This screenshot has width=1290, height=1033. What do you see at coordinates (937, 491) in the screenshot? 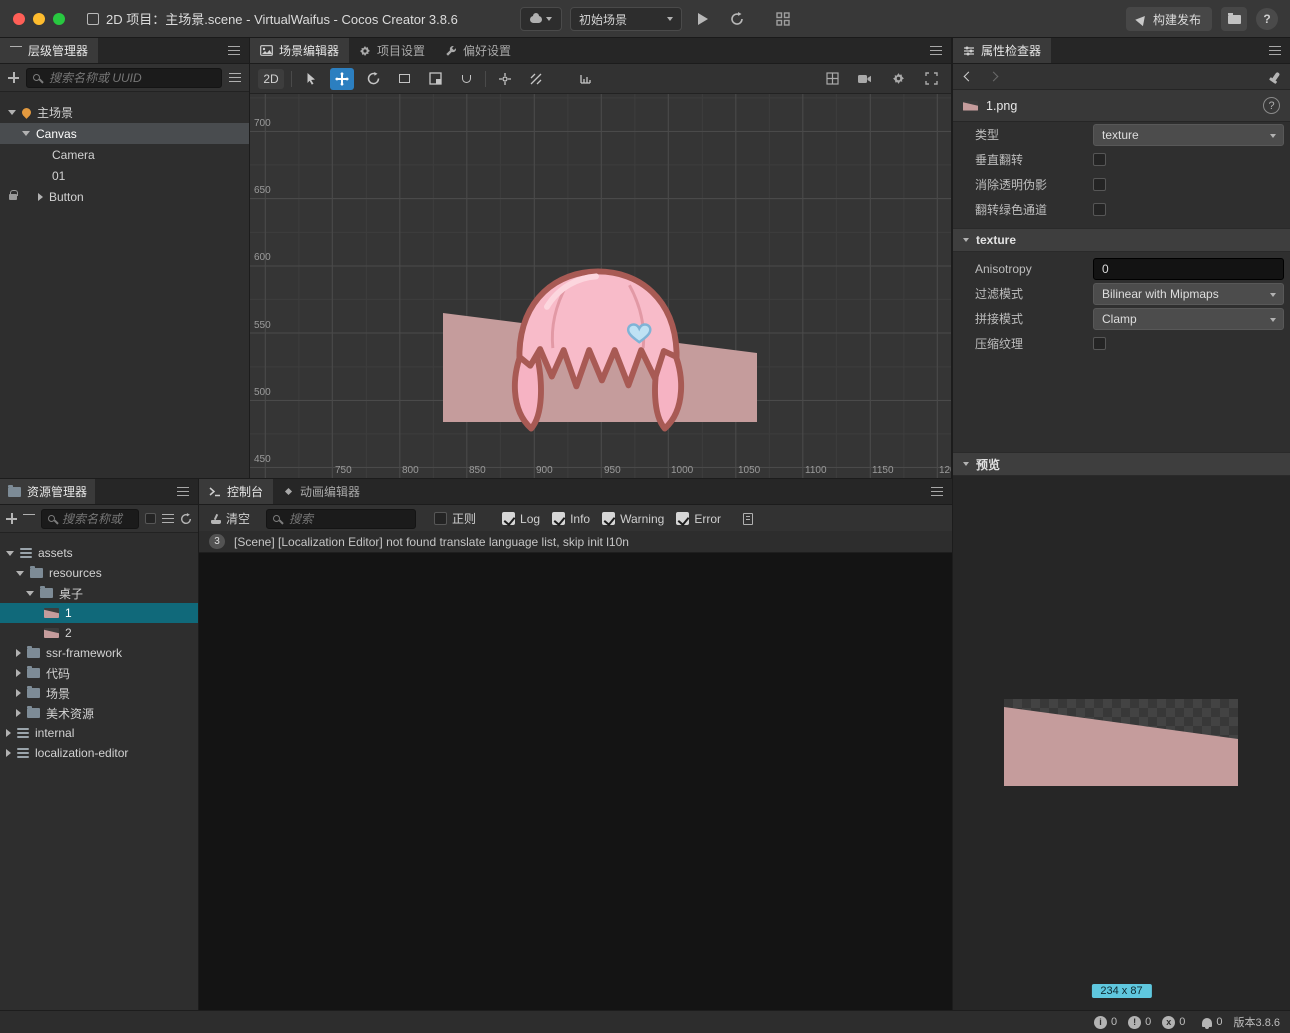
I see `console-menu-icon` at bounding box center [937, 491].